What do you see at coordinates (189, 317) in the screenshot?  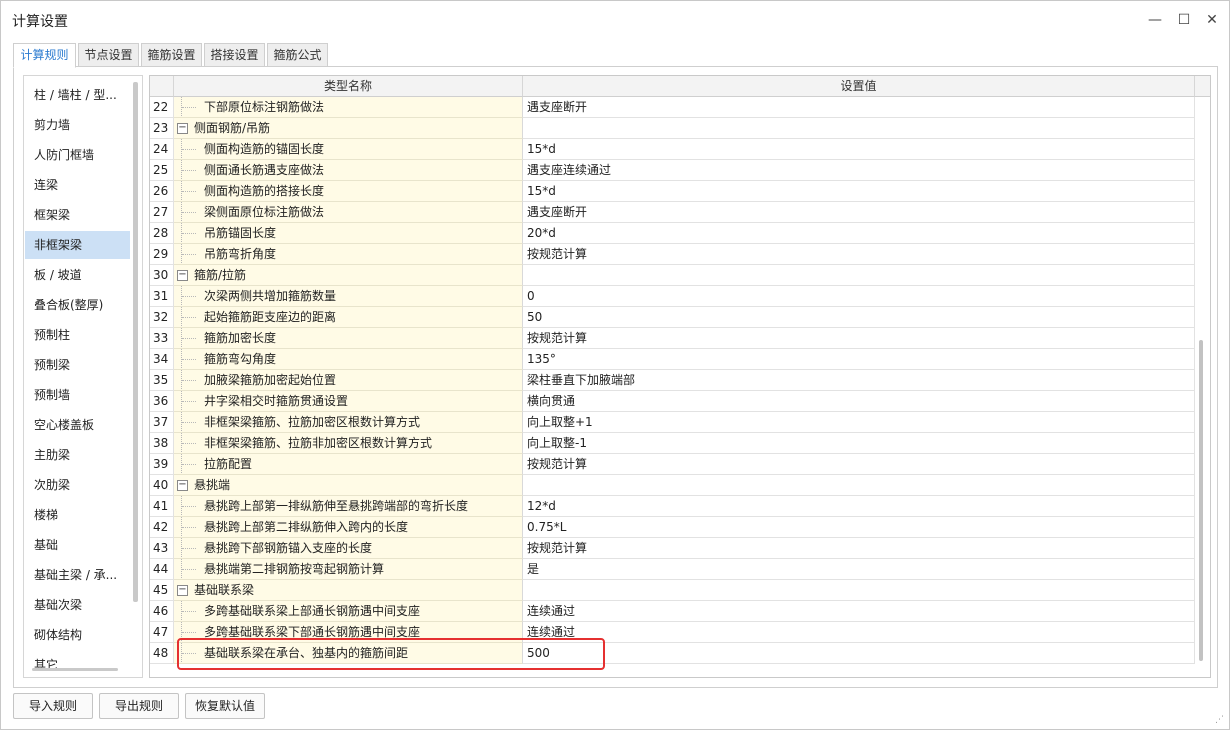 I see `tree-connector` at bounding box center [189, 317].